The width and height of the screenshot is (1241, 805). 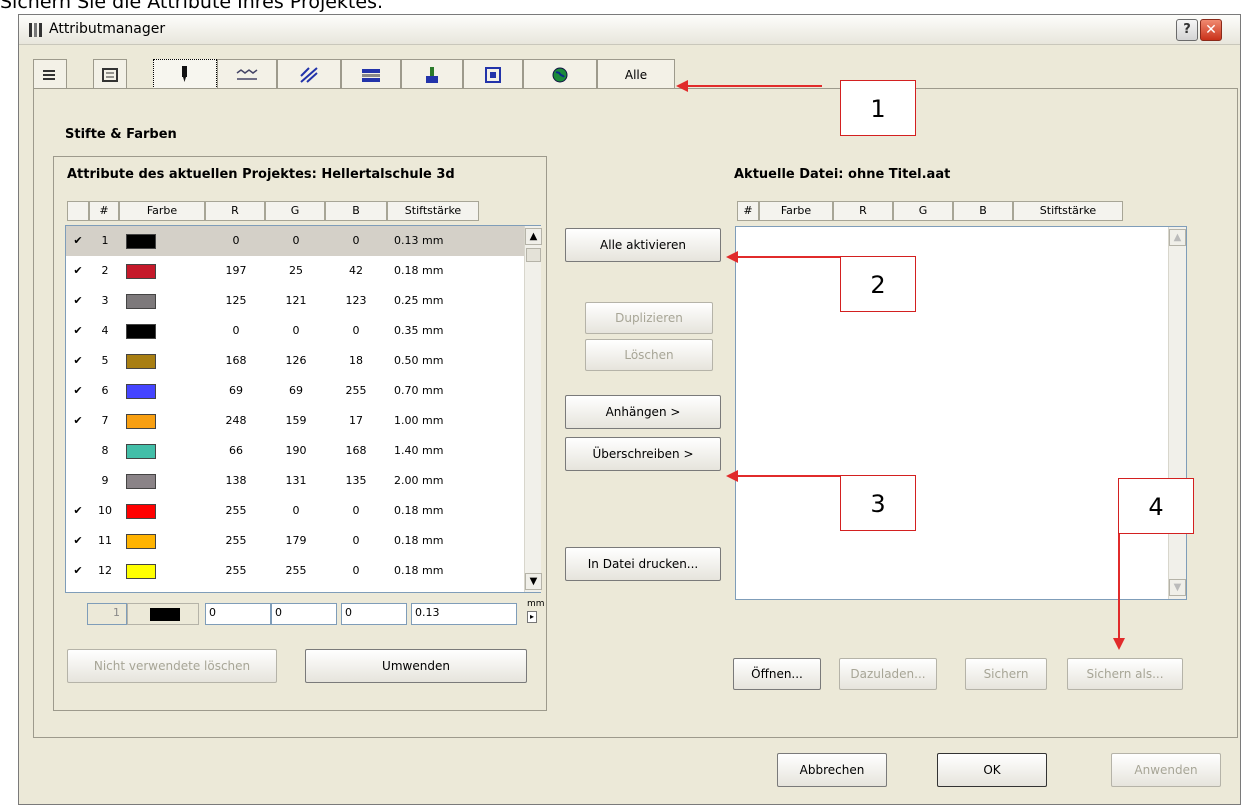 What do you see at coordinates (172, 666) in the screenshot?
I see `delete-unused-button: Nicht verwendete löschen` at bounding box center [172, 666].